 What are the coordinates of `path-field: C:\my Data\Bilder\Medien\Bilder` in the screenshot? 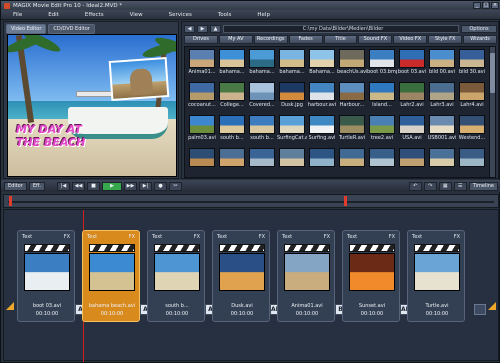 It's located at (341, 29).